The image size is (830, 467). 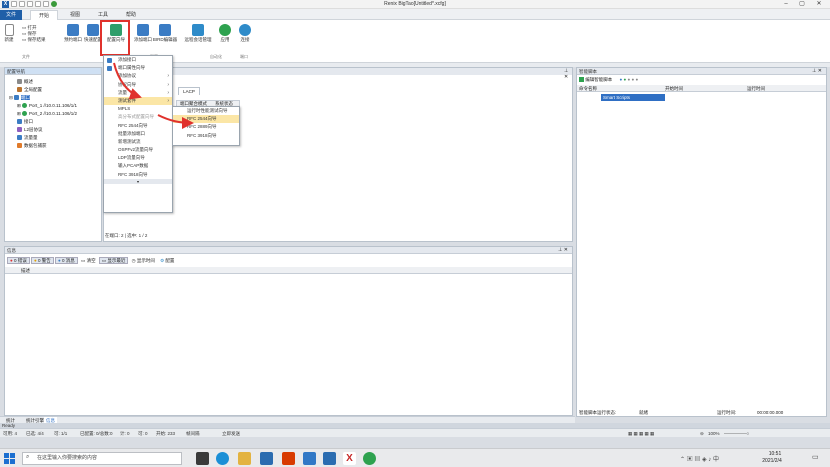 What do you see at coordinates (415, 14) in the screenshot?
I see `ribbon-tabs: 文件 开始 视图 工具 帮助` at bounding box center [415, 14].